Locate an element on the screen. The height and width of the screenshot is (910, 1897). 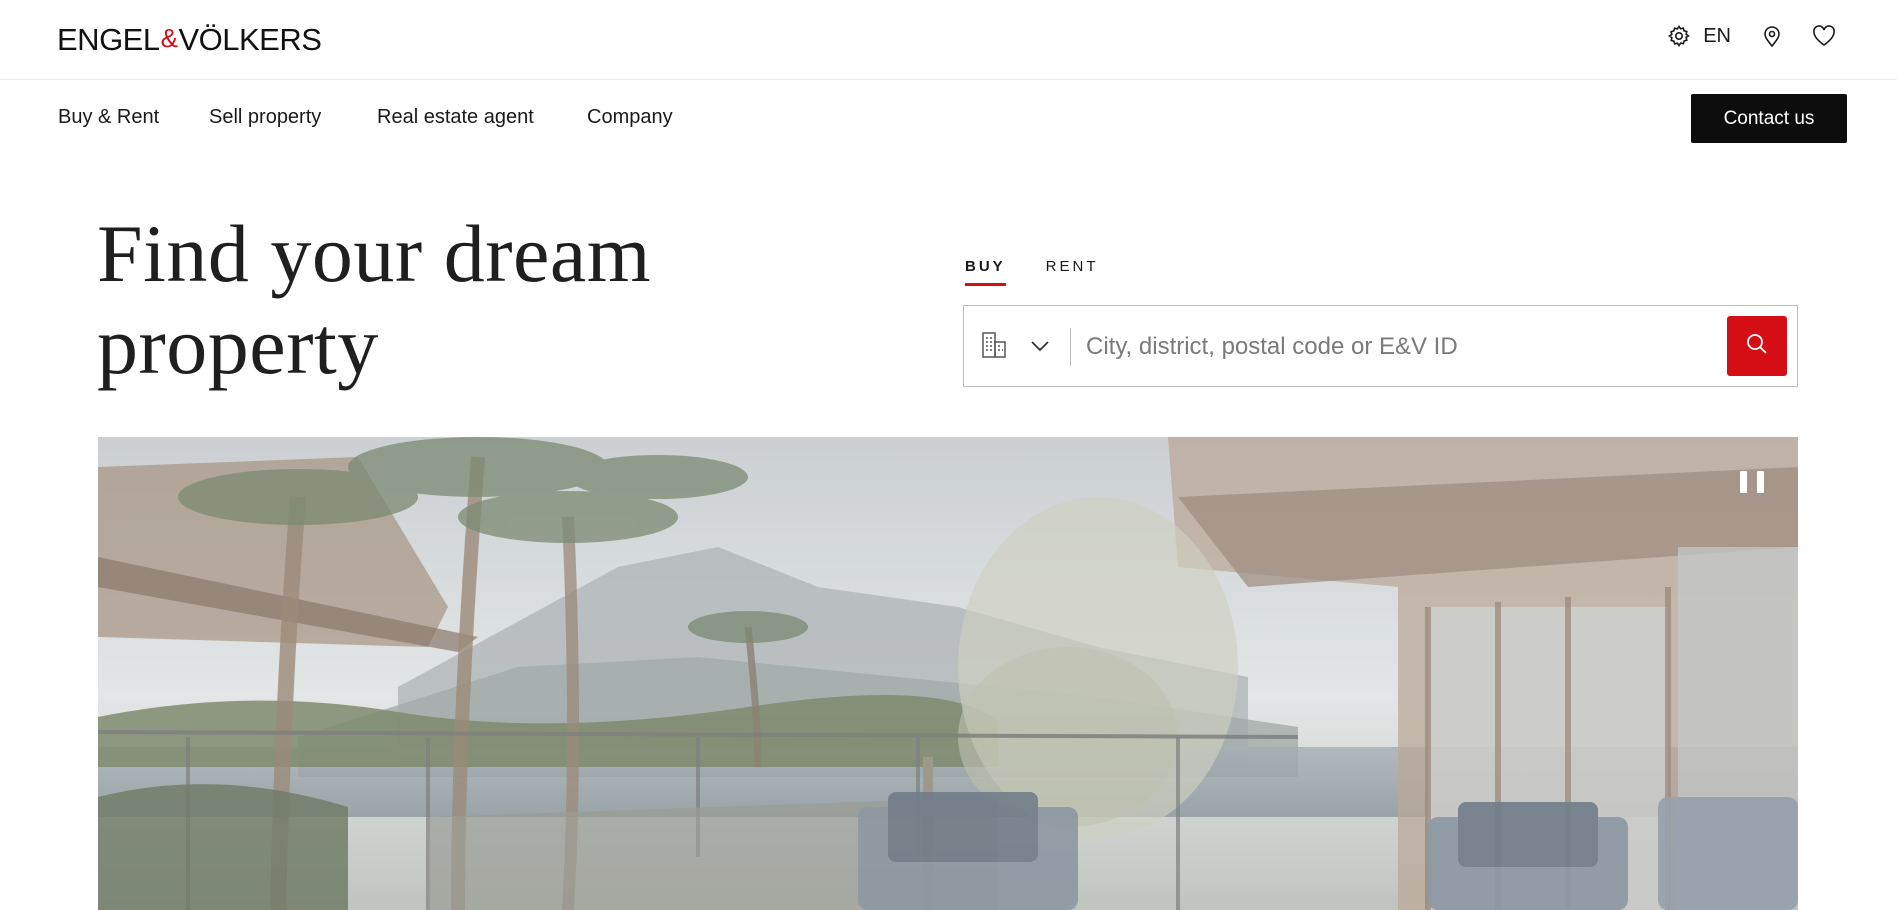
nav-item-company: Company is located at coordinates (630, 117).